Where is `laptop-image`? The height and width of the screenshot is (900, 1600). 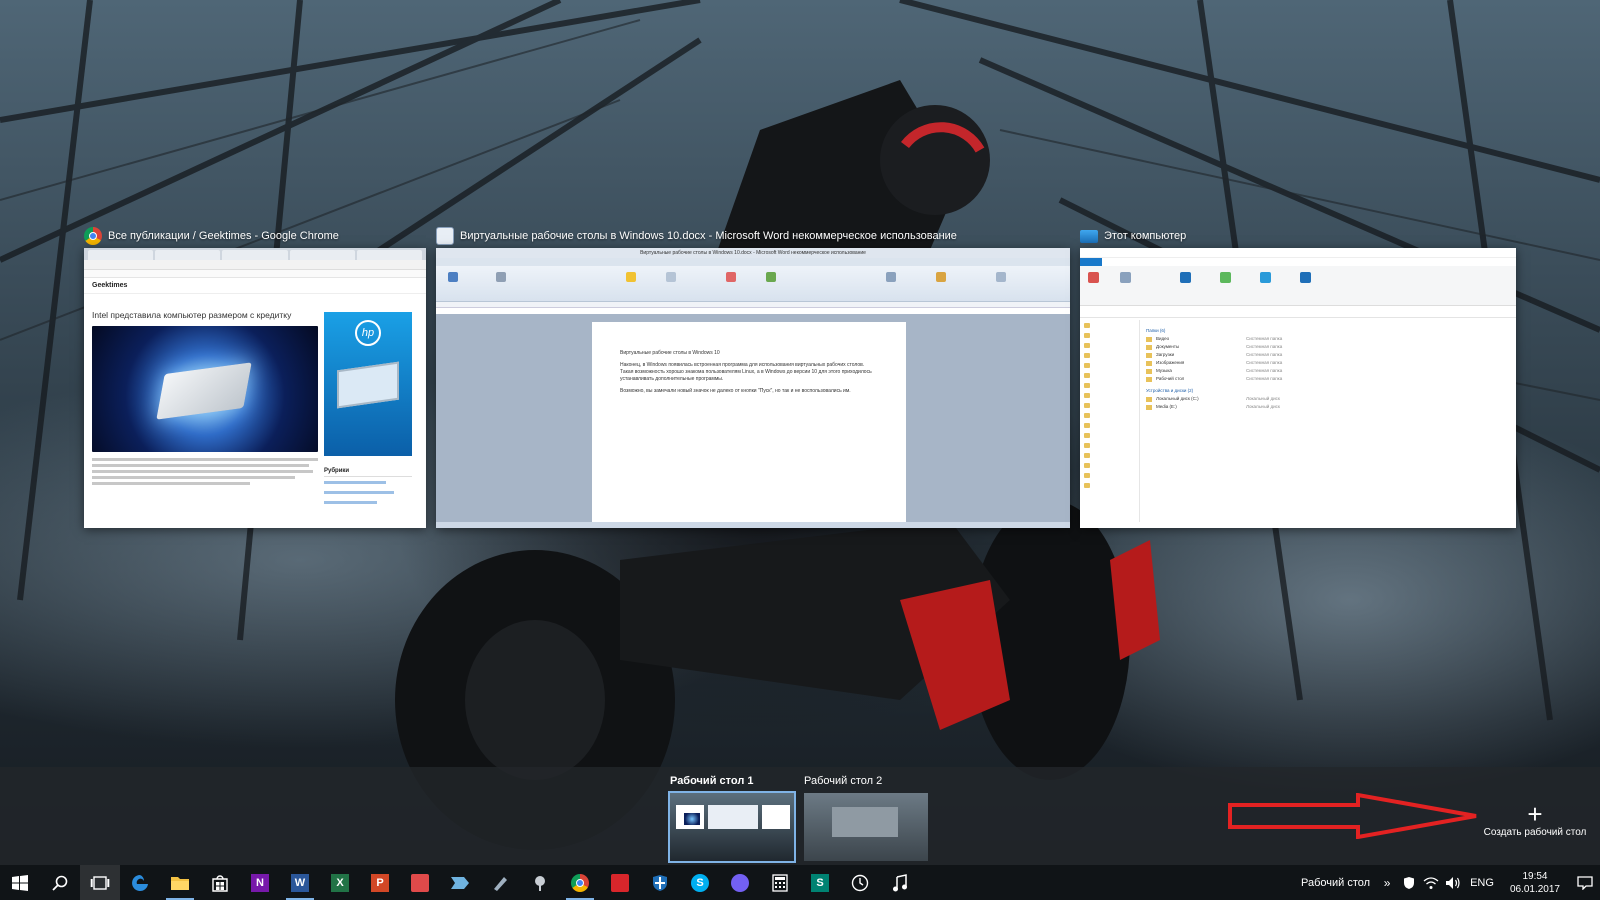 laptop-image is located at coordinates (368, 385).